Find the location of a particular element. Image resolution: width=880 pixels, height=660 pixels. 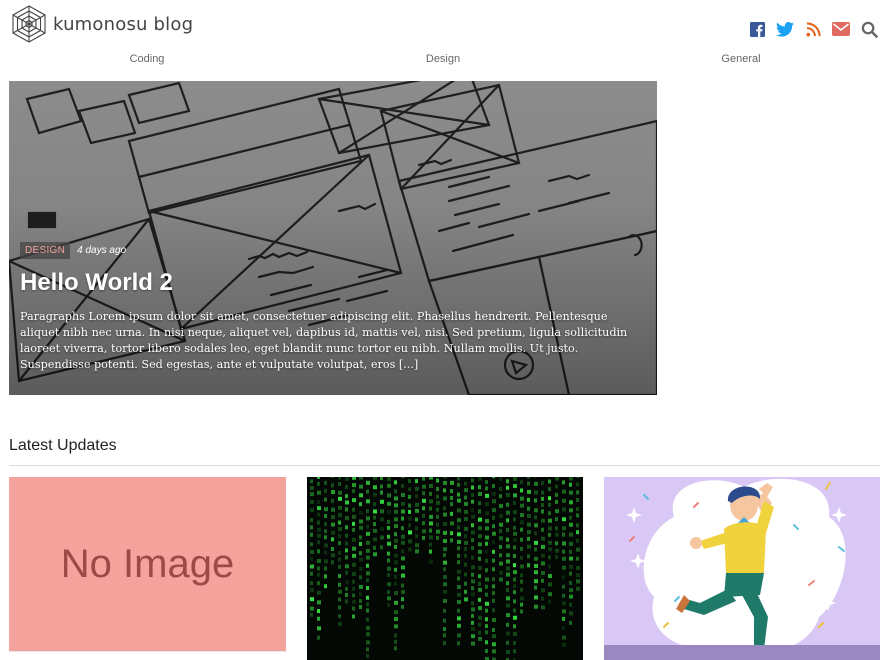

card-footer is located at coordinates (147, 655).